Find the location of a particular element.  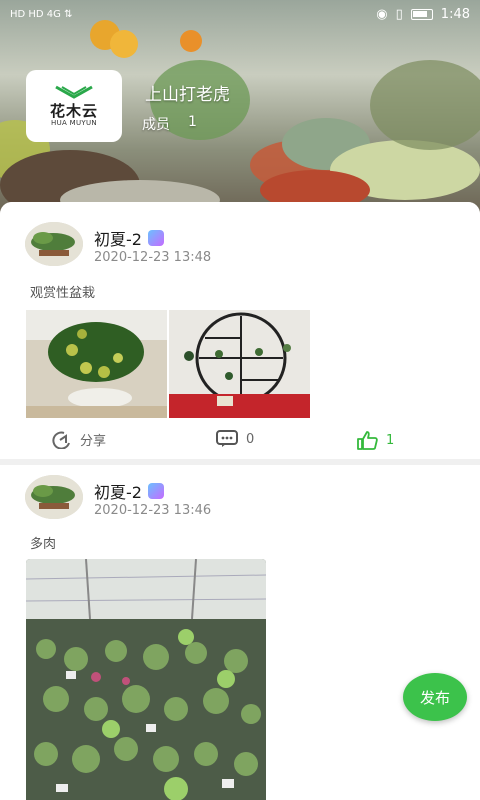

eye-icon: ◉ is located at coordinates (382, 14).